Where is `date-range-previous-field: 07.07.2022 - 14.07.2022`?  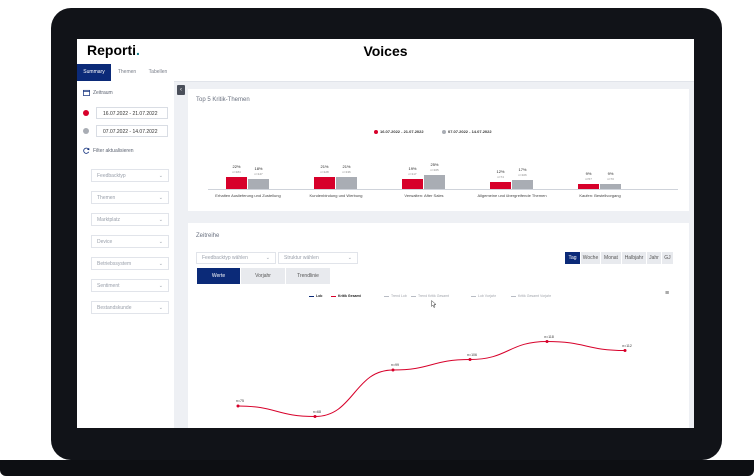 date-range-previous-field: 07.07.2022 - 14.07.2022 is located at coordinates (132, 131).